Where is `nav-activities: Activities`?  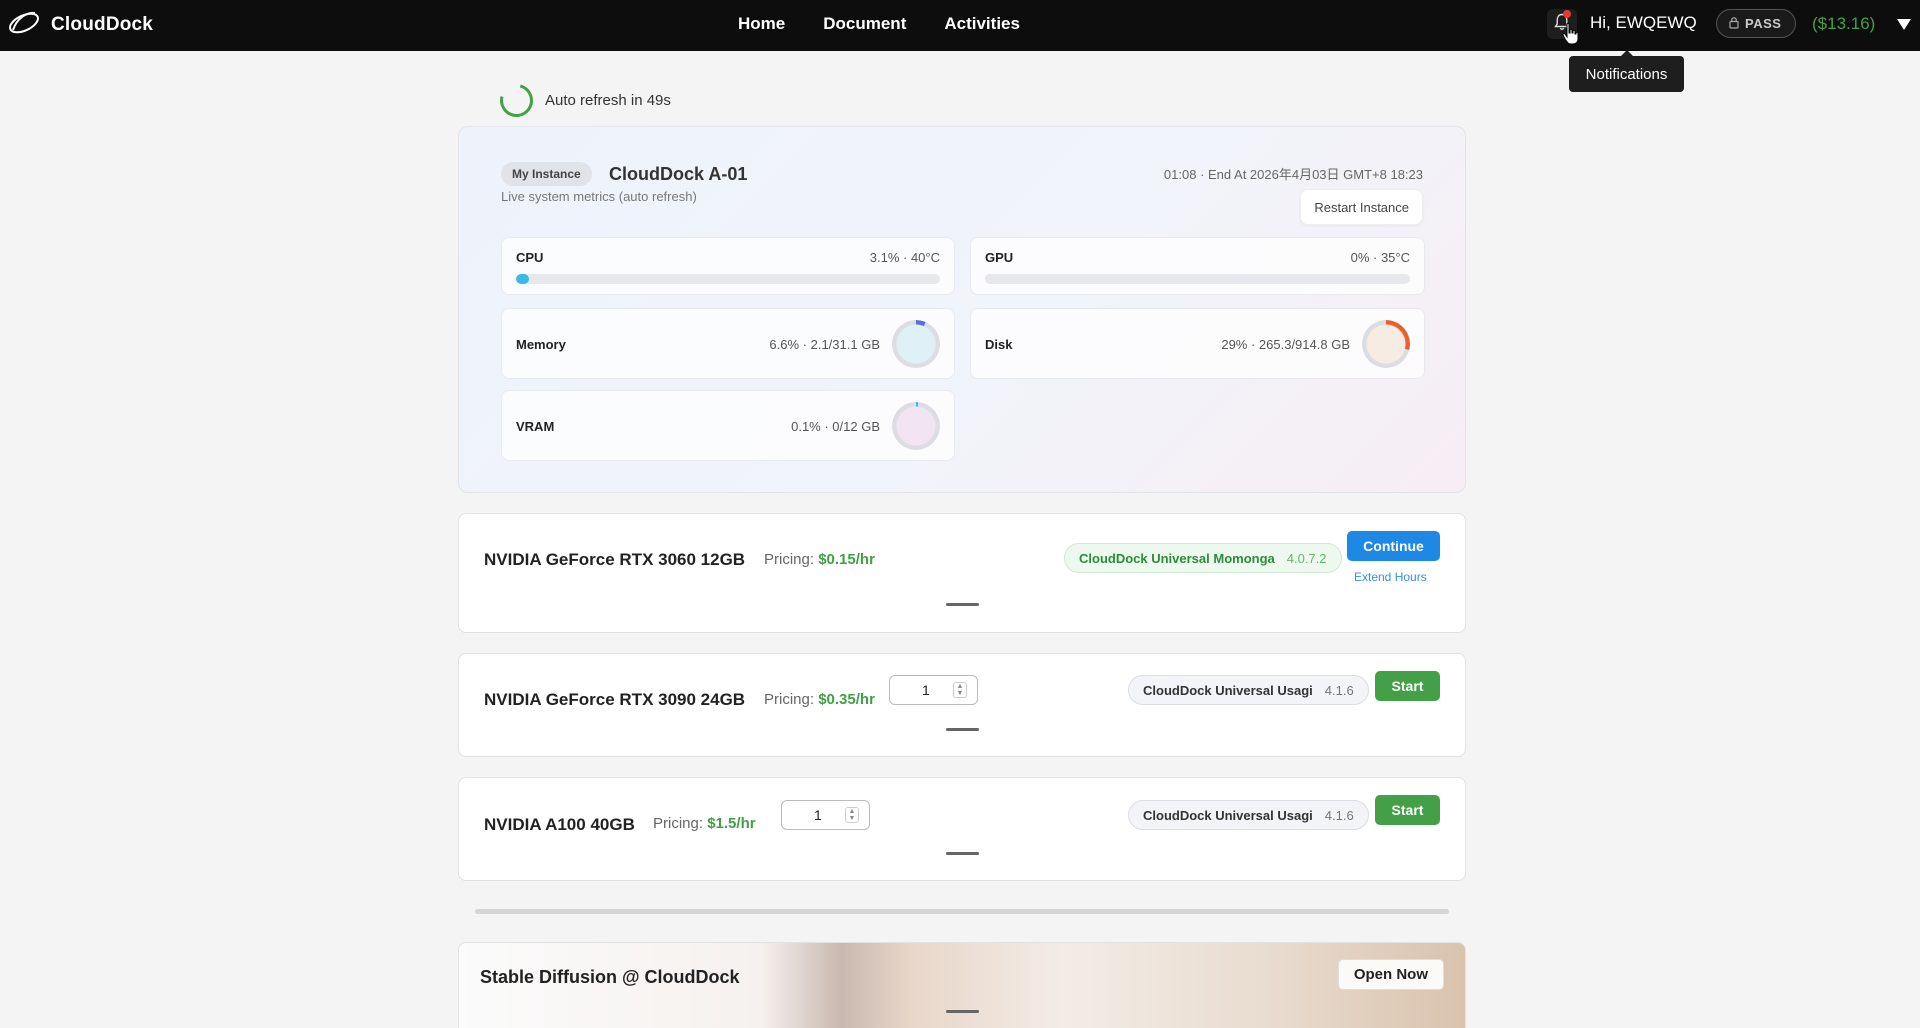
nav-activities: Activities is located at coordinates (982, 24).